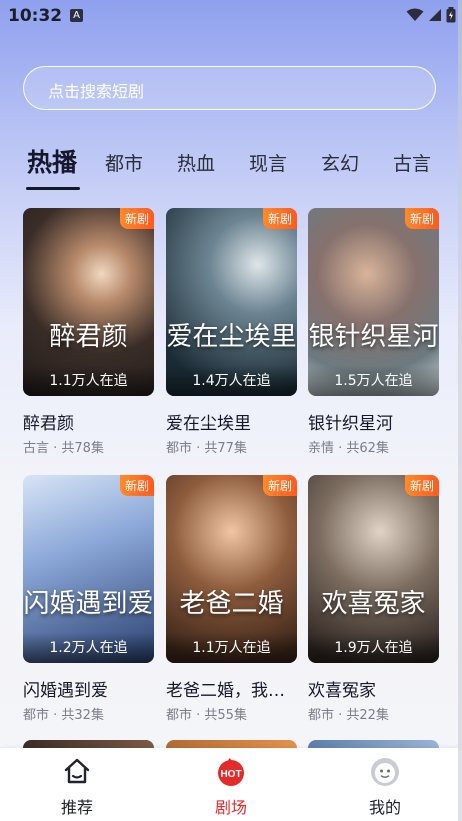  I want to click on notification-a-icon: A, so click(76, 15).